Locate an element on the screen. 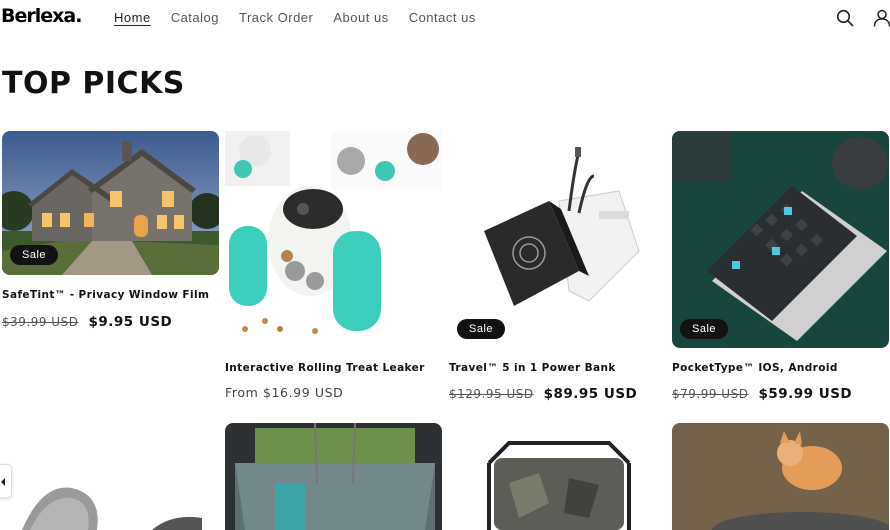  product-title: PocketType™ IOS, Android is located at coordinates (755, 368).